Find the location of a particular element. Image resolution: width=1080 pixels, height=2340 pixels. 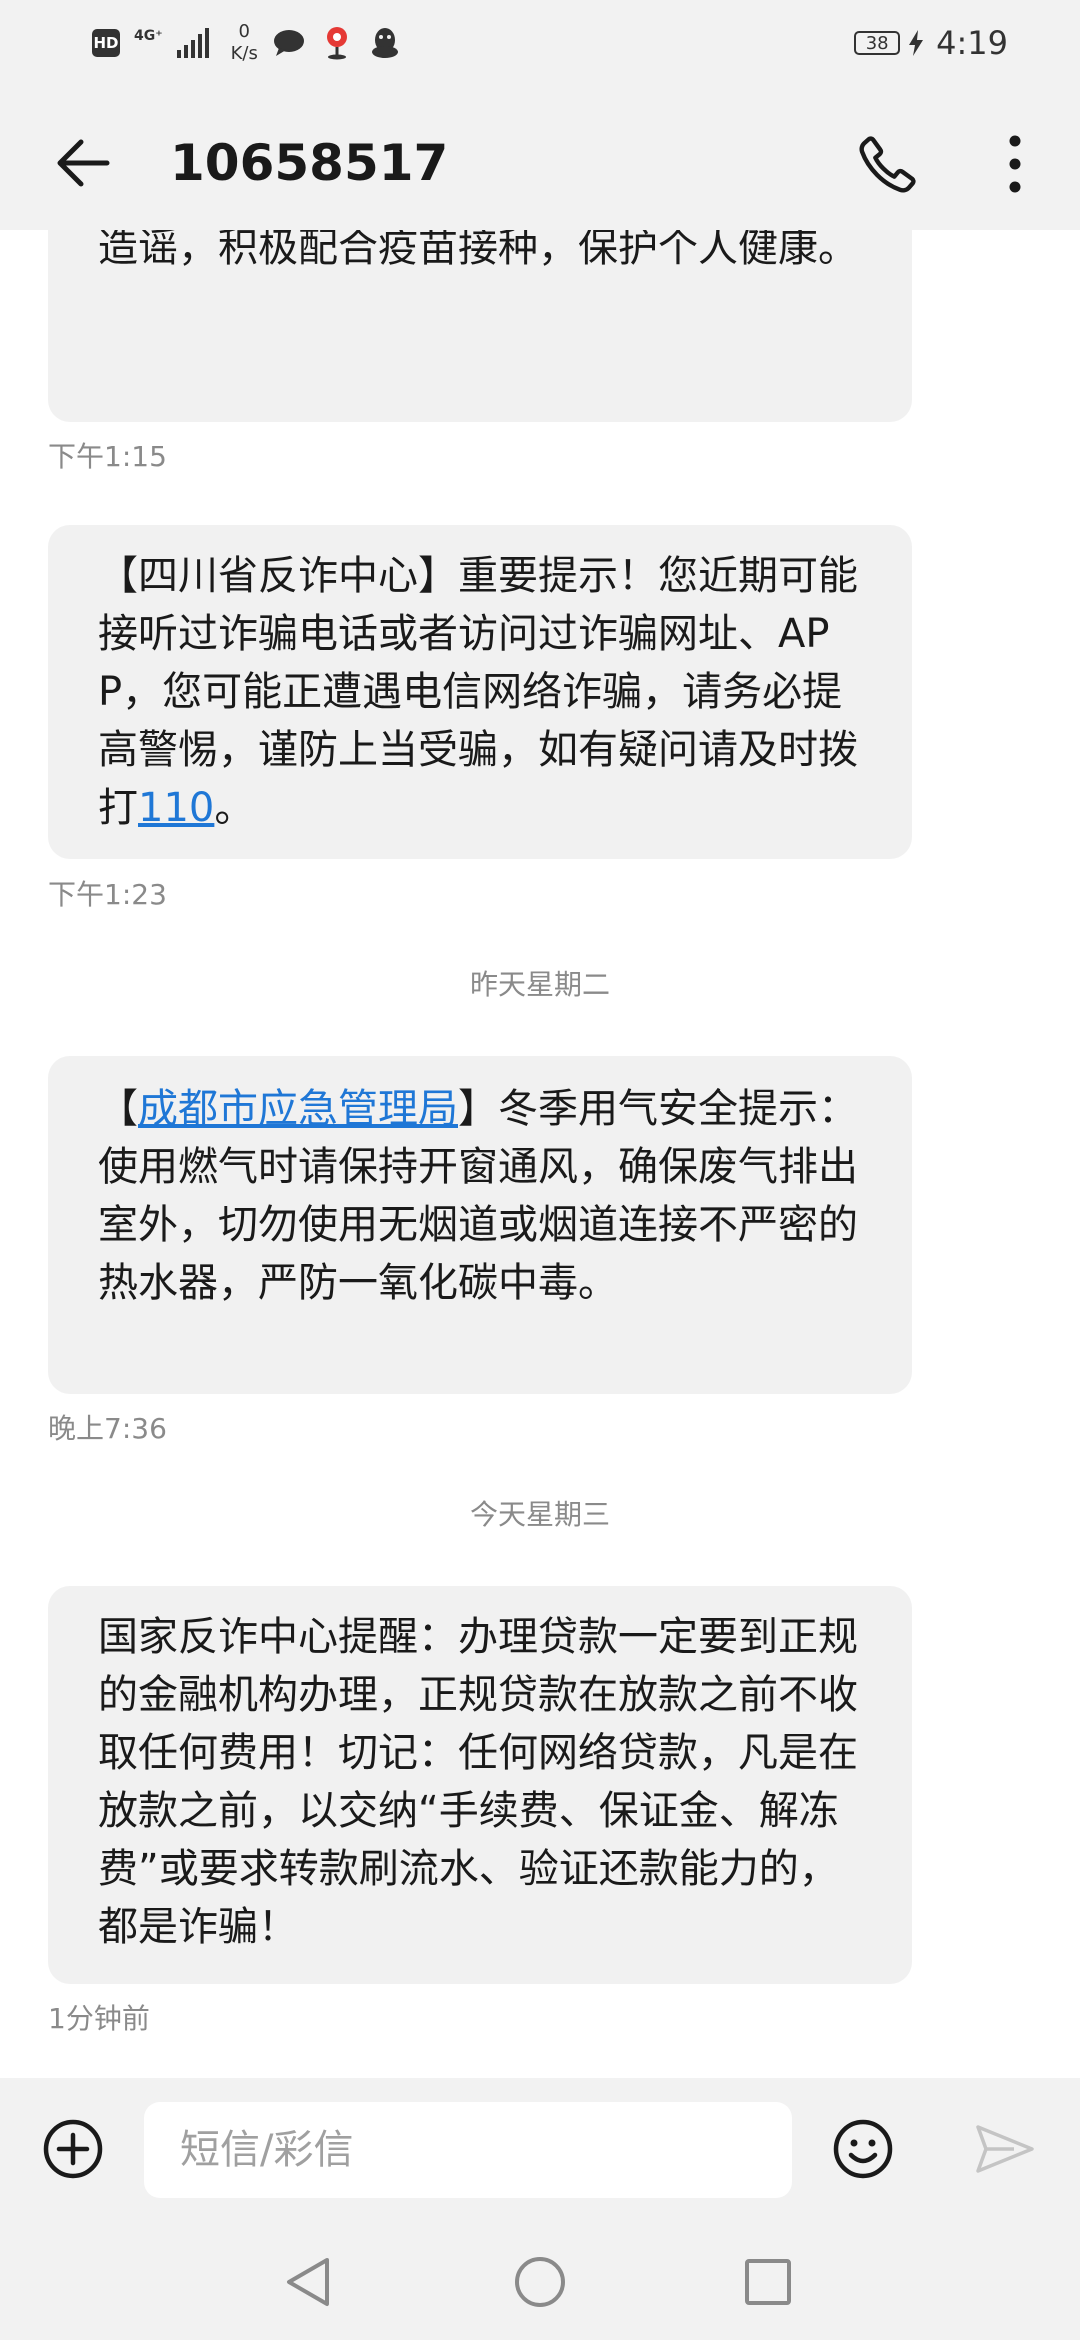

date-separator: 昨天星期二 is located at coordinates (539, 984).